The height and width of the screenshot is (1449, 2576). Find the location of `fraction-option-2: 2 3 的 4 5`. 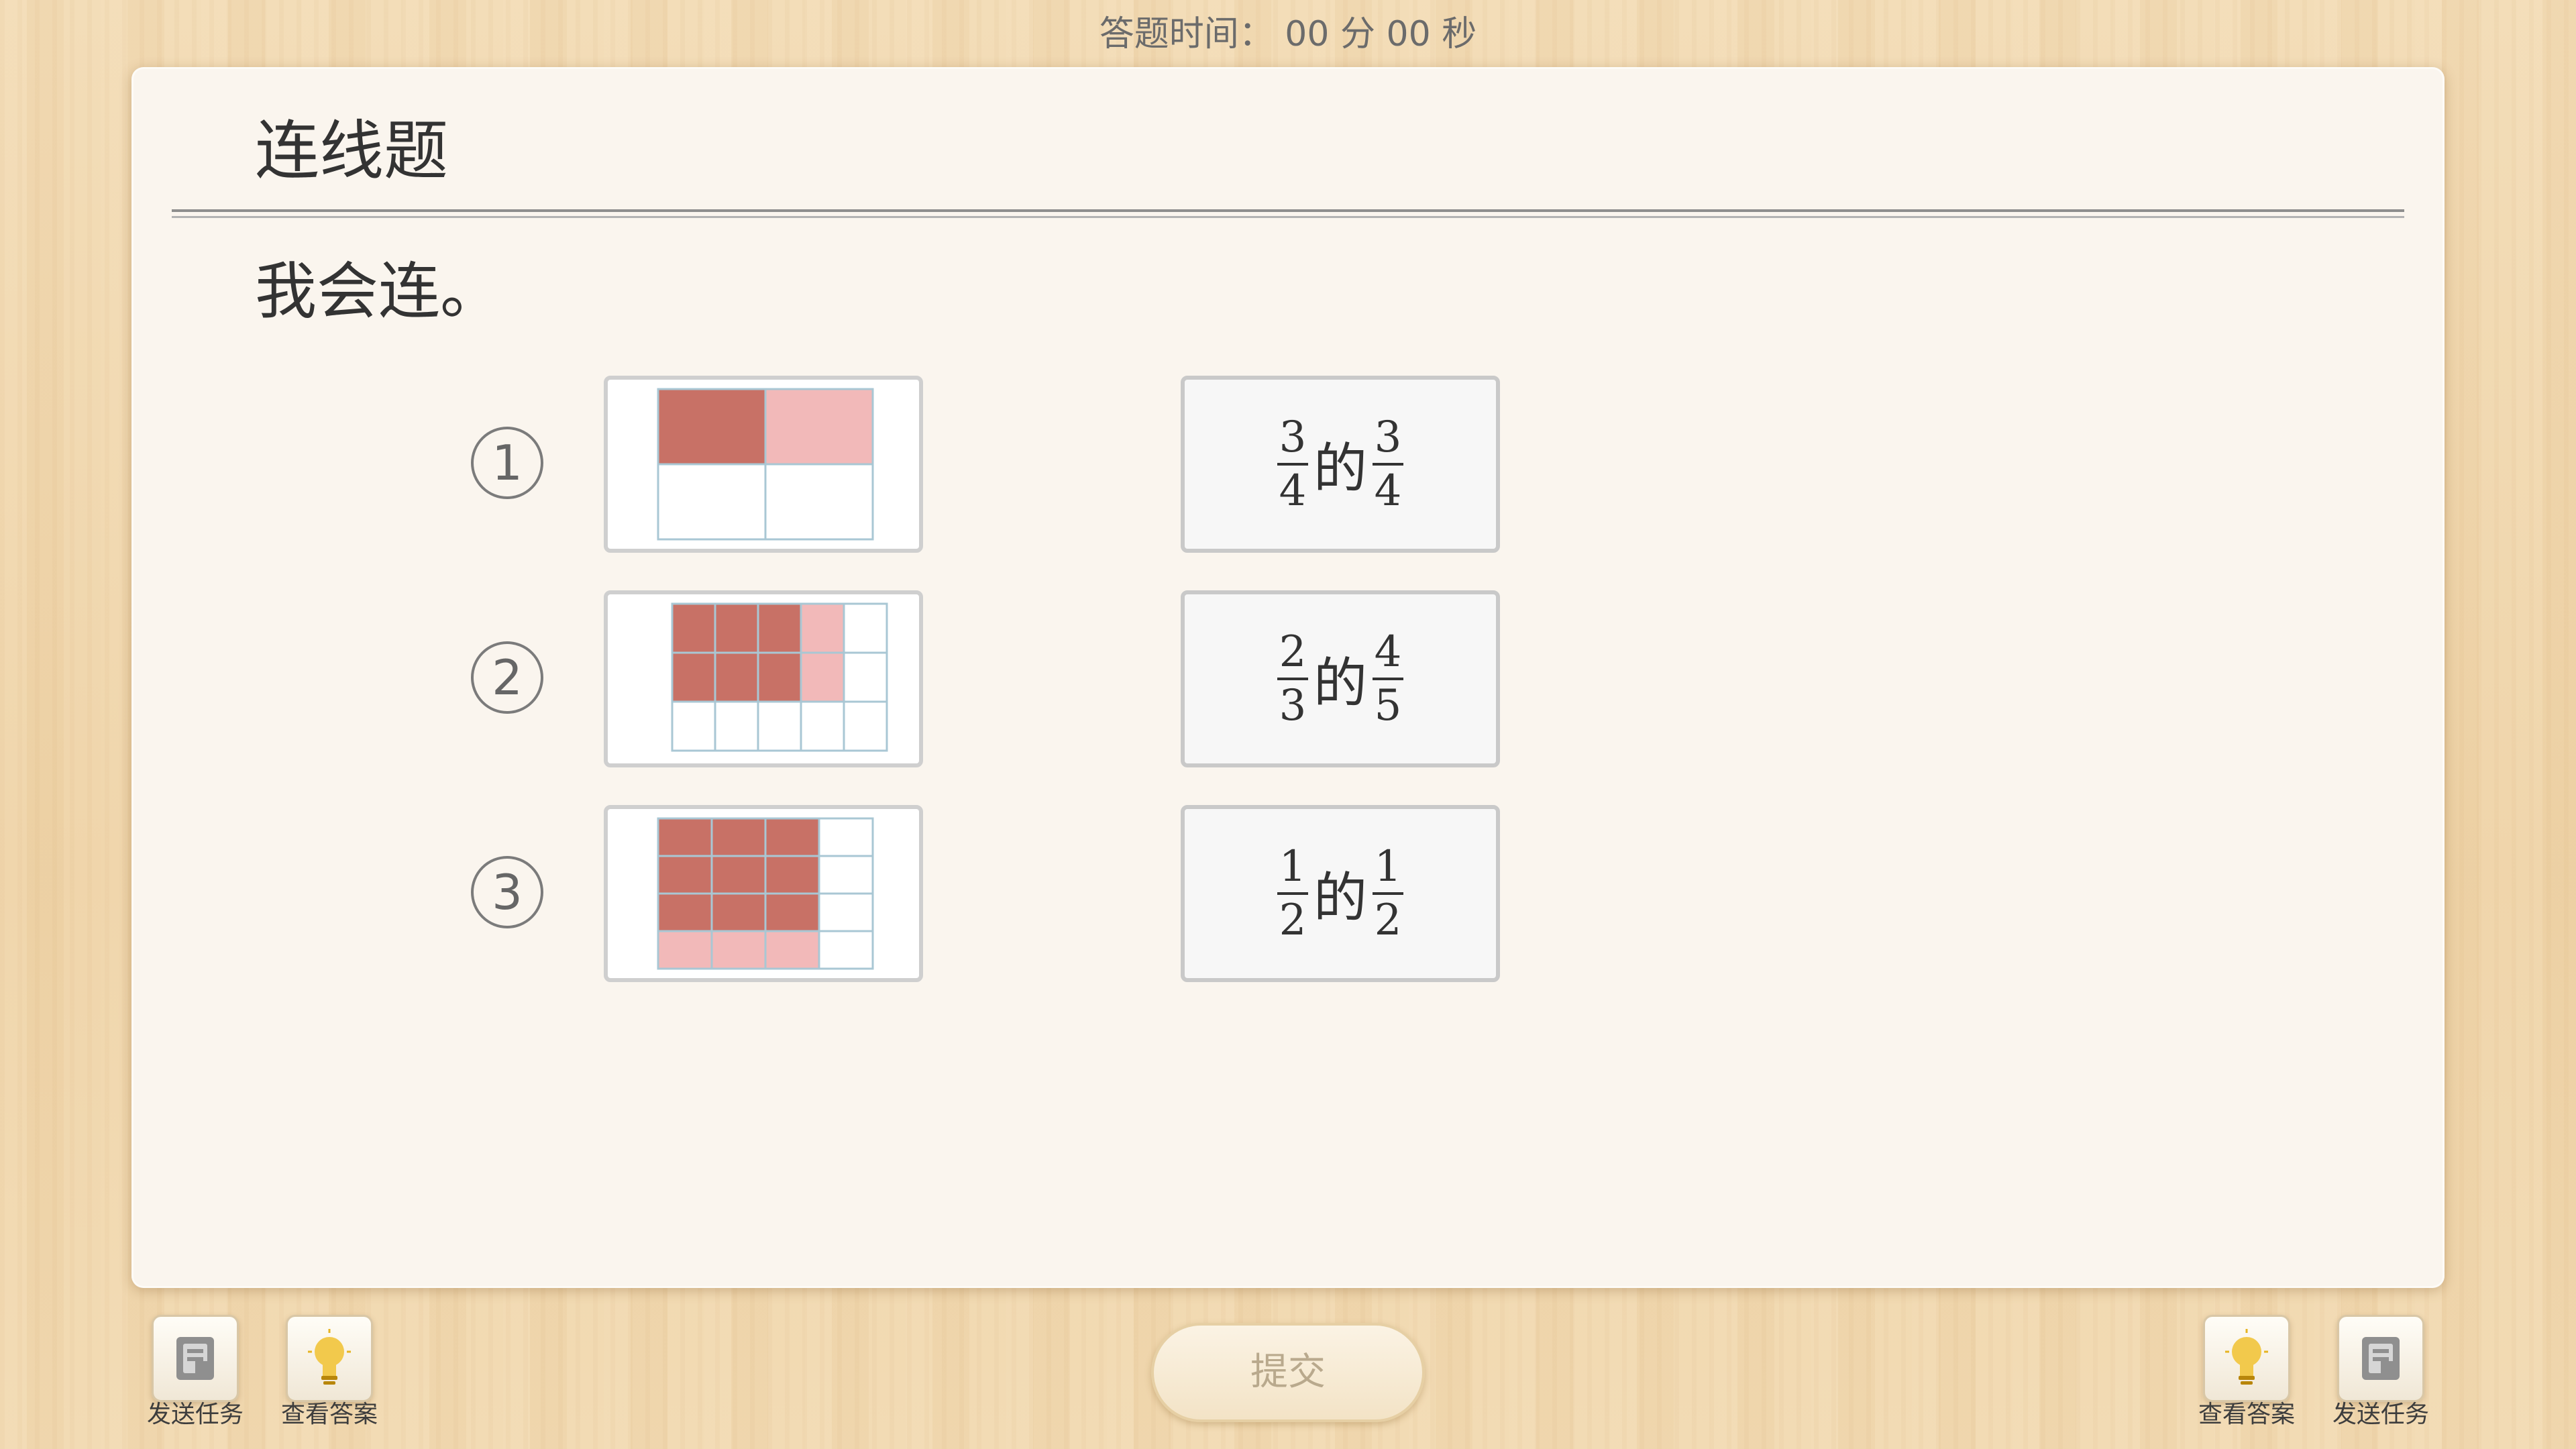

fraction-option-2: 2 3 的 4 5 is located at coordinates (1340, 678).